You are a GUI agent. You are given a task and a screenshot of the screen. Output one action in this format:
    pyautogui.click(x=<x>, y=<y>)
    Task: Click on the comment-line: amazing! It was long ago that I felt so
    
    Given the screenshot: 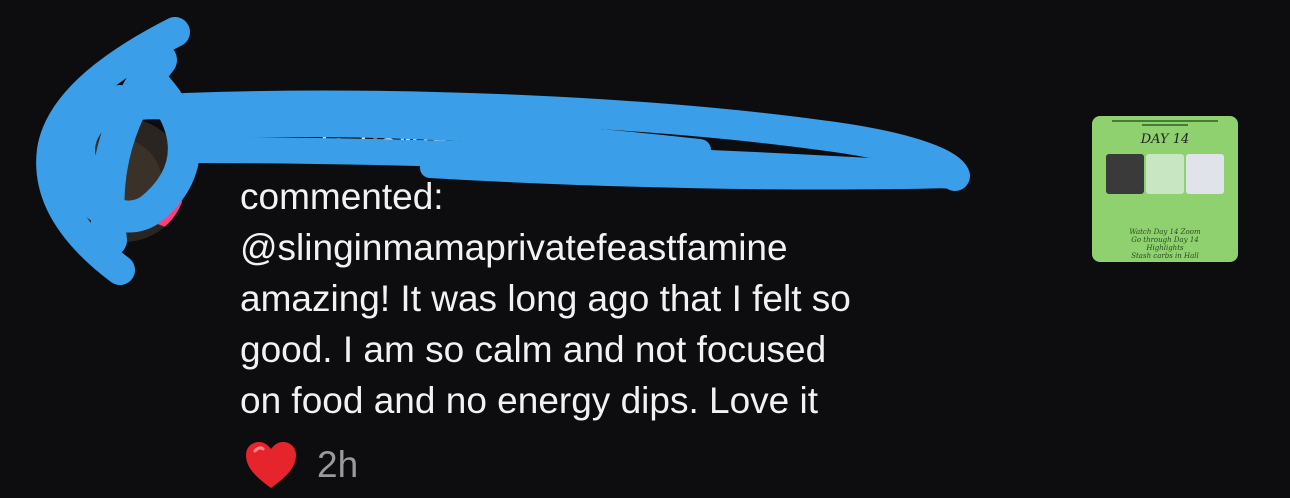 What is the action you would take?
    pyautogui.click(x=545, y=298)
    